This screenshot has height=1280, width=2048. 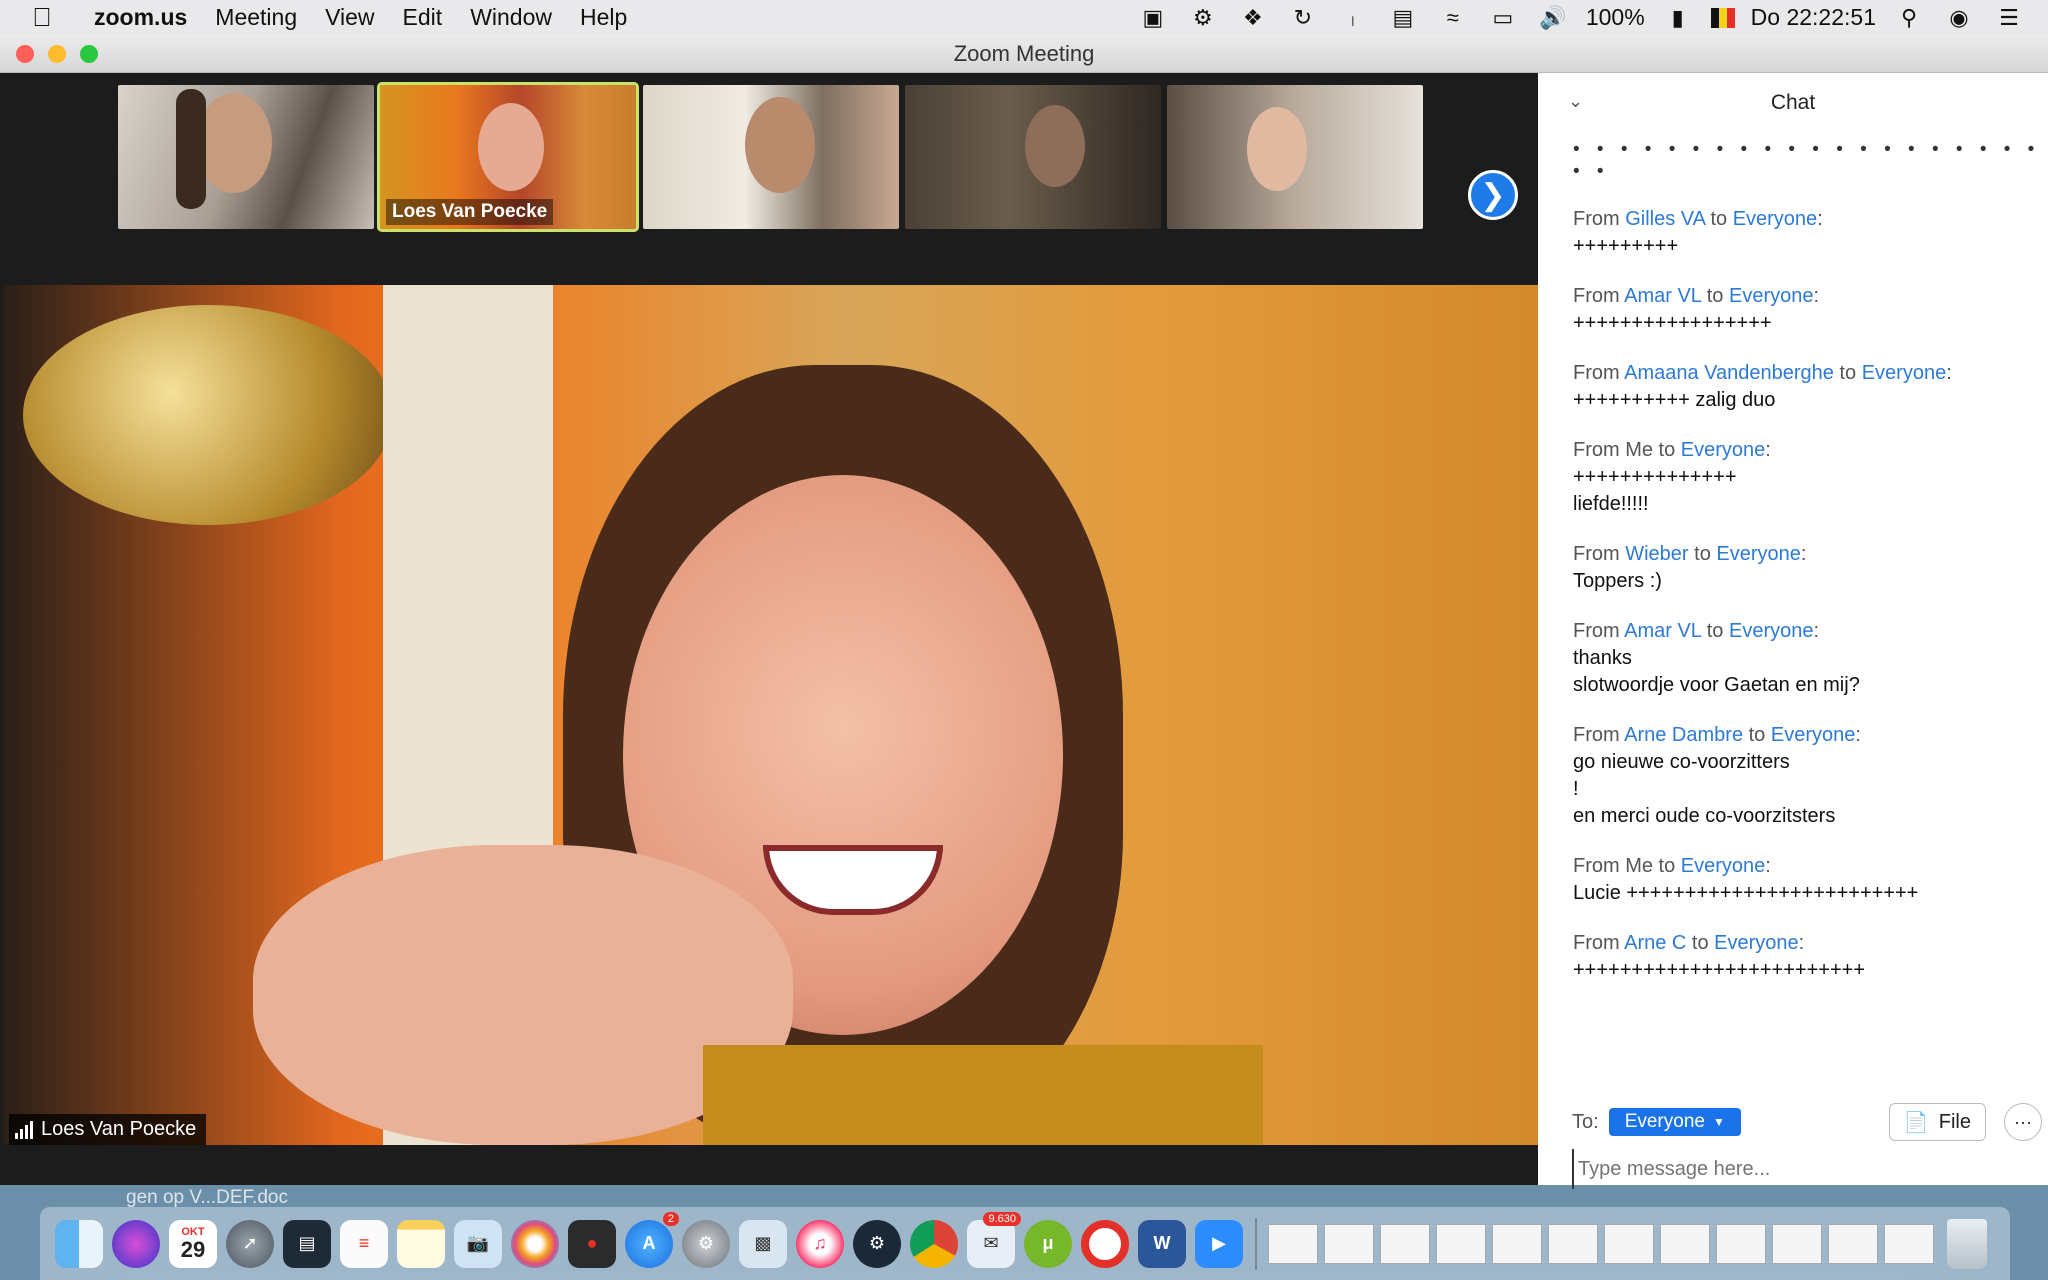 What do you see at coordinates (652, 1239) in the screenshot?
I see `app-store-icon: A2` at bounding box center [652, 1239].